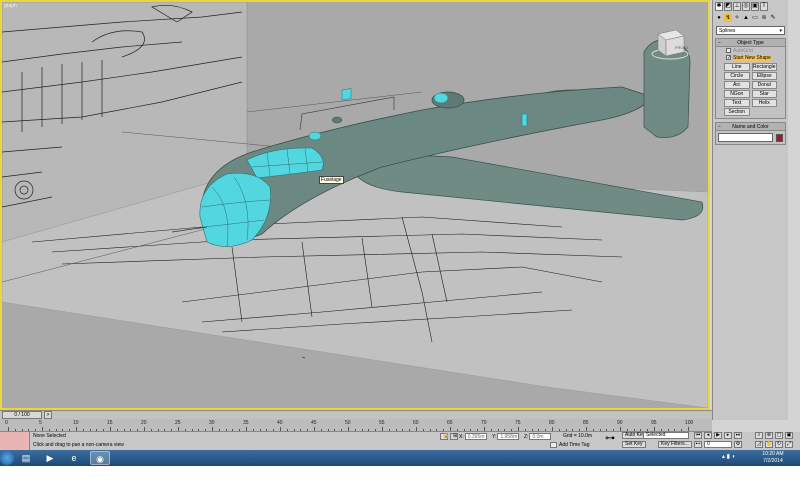 The image size is (800, 500). Describe the element at coordinates (728, 50) in the screenshot. I see `checkbox-box` at that location.